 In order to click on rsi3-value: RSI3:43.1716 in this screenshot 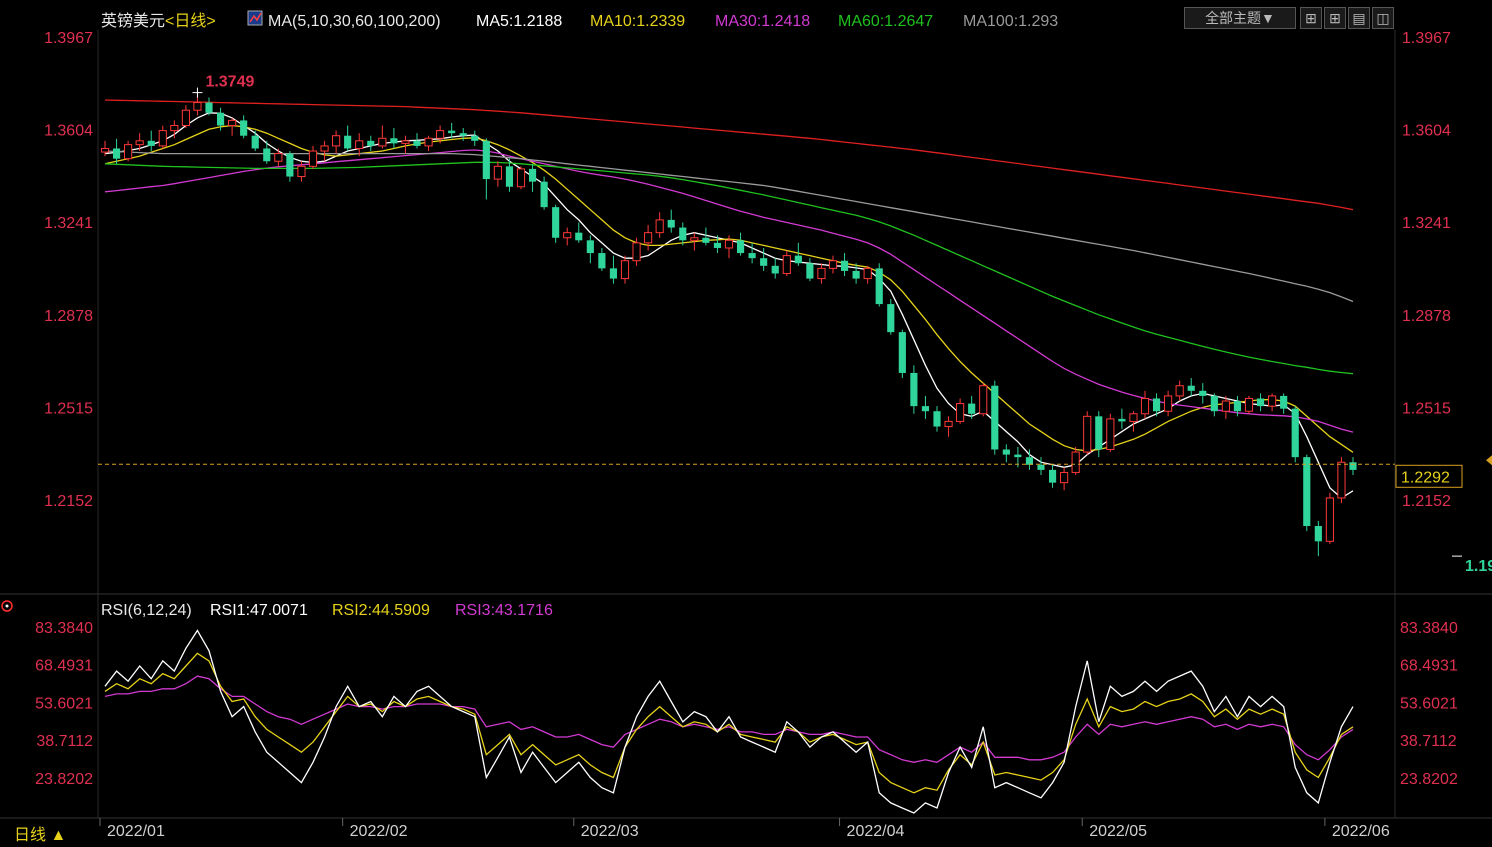, I will do `click(504, 610)`.